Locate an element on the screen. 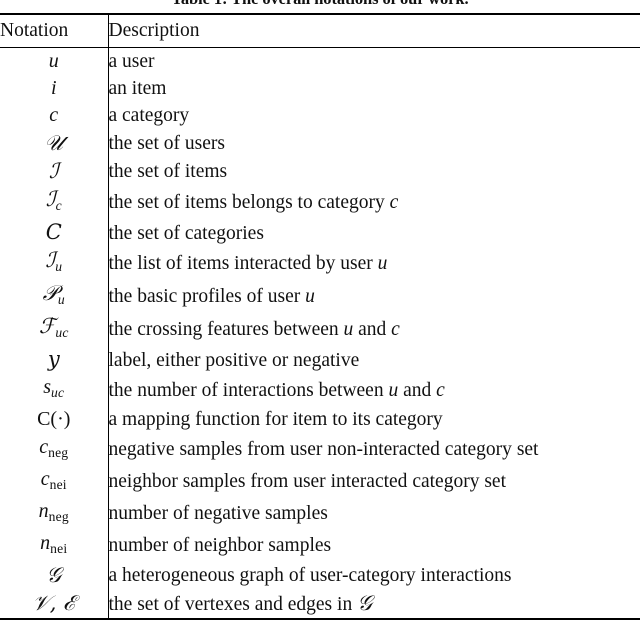  notation-cell: cnei is located at coordinates (54, 481).